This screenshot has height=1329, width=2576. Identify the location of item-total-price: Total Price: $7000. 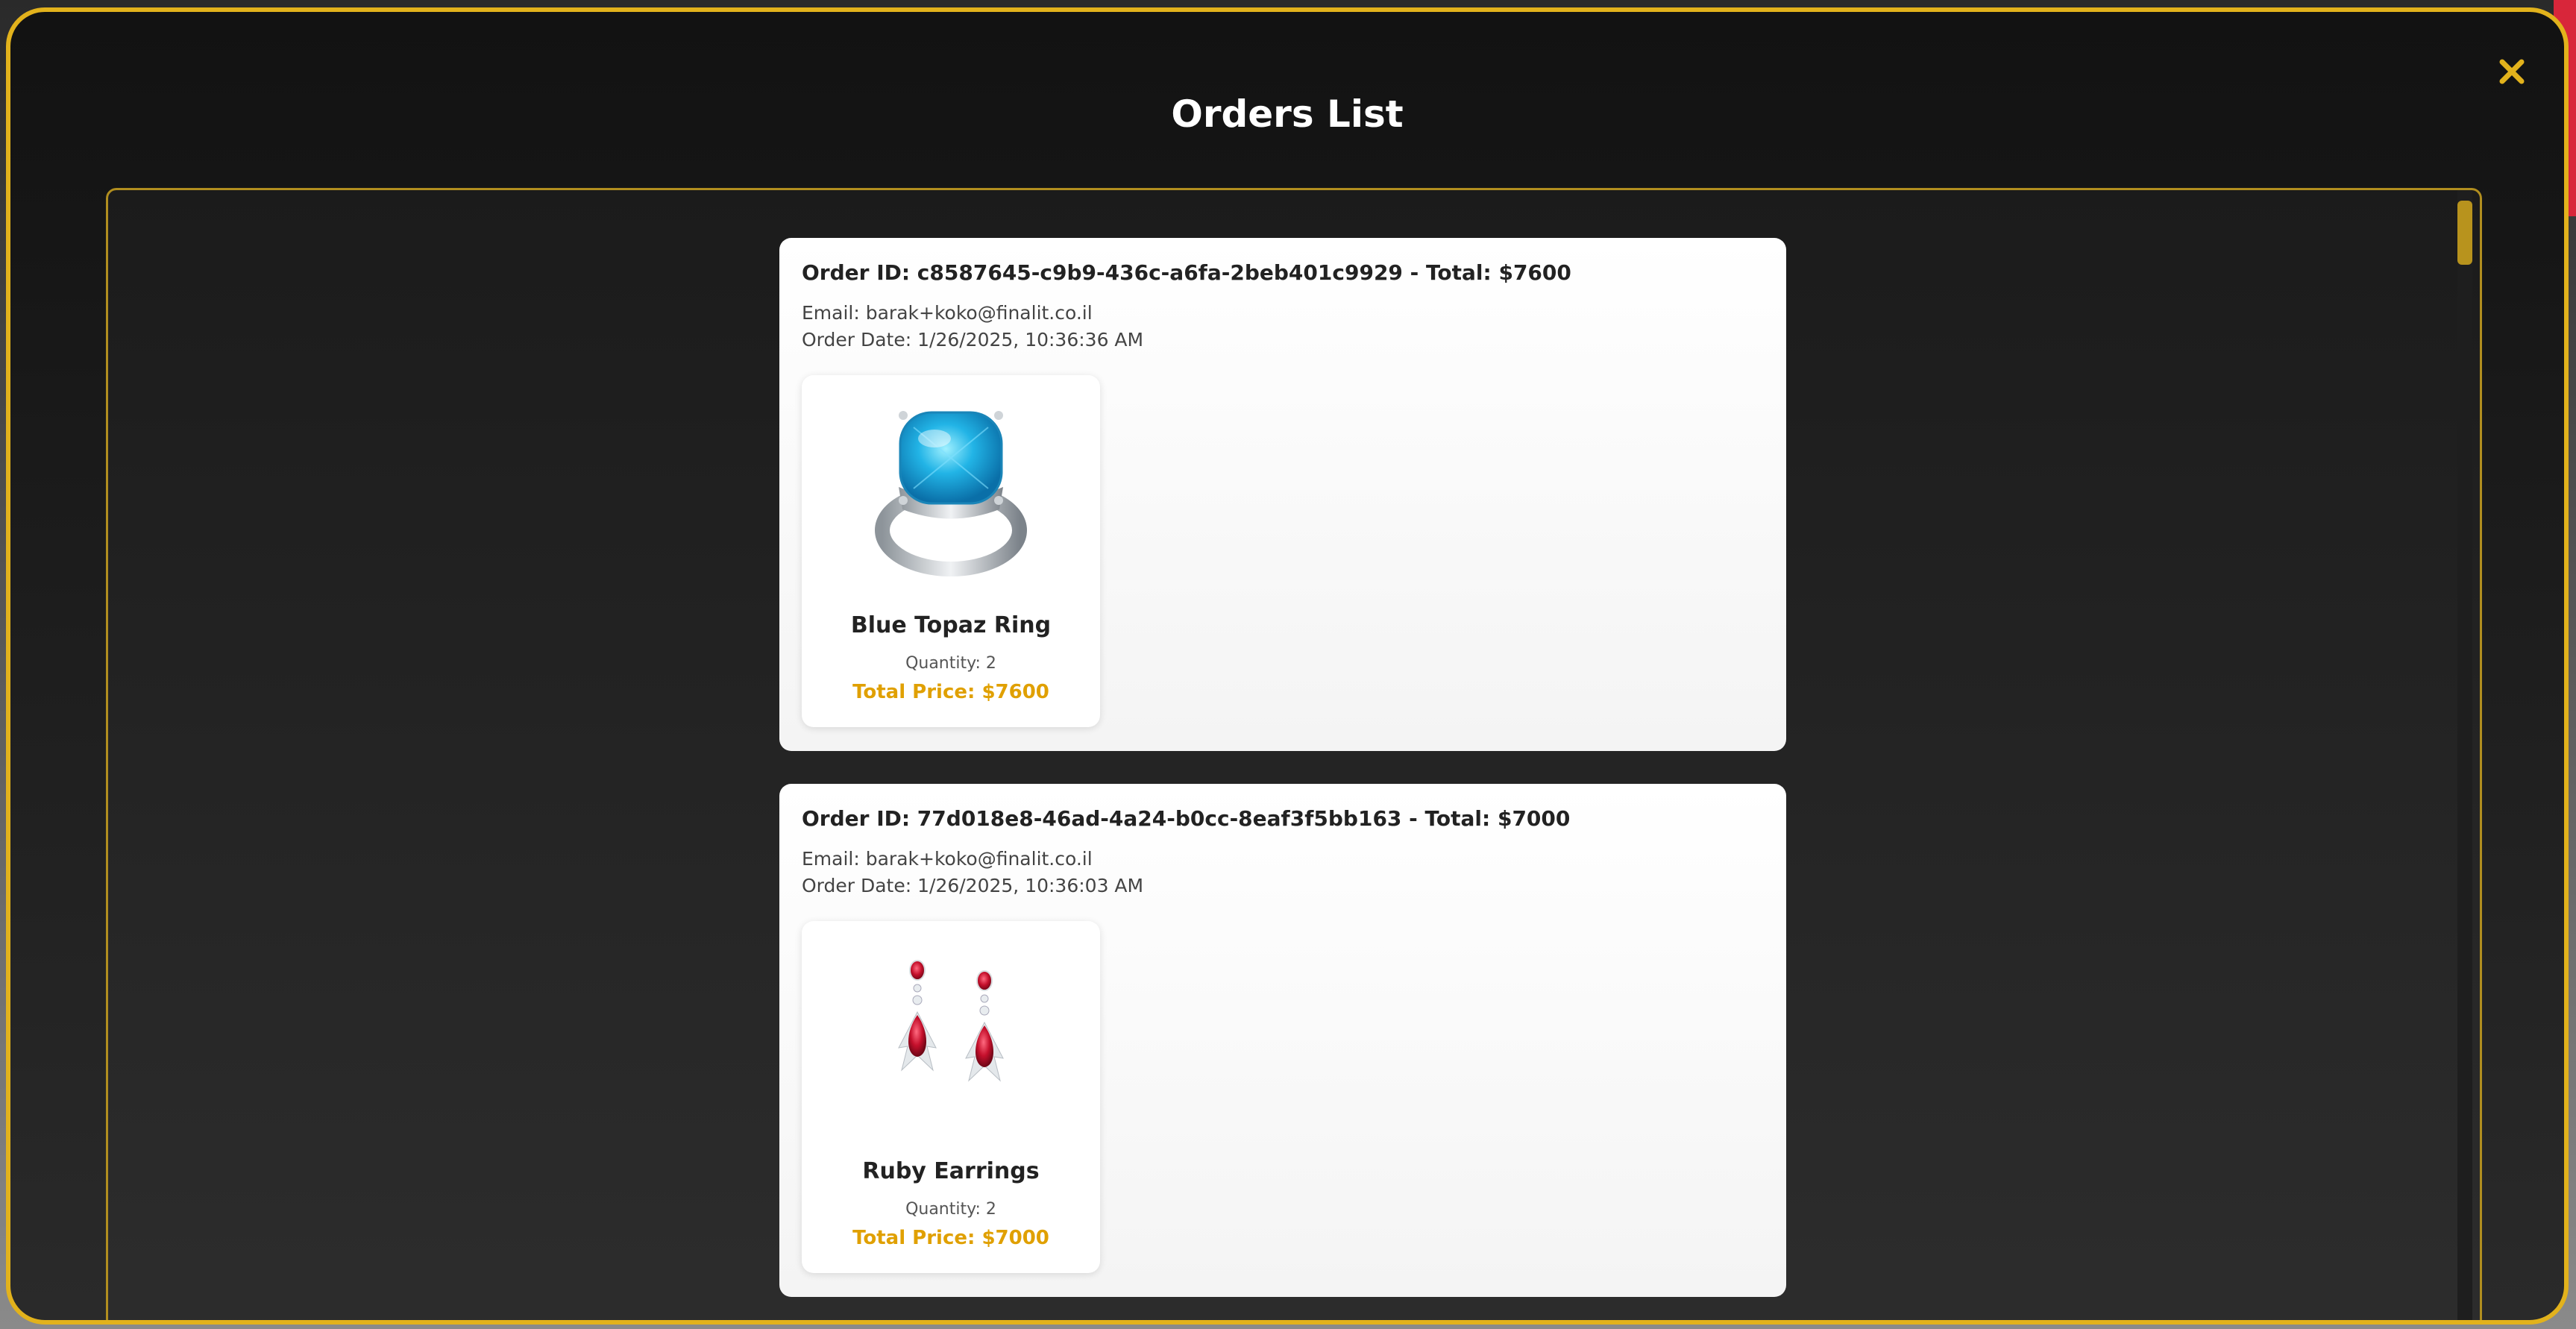
(951, 1238).